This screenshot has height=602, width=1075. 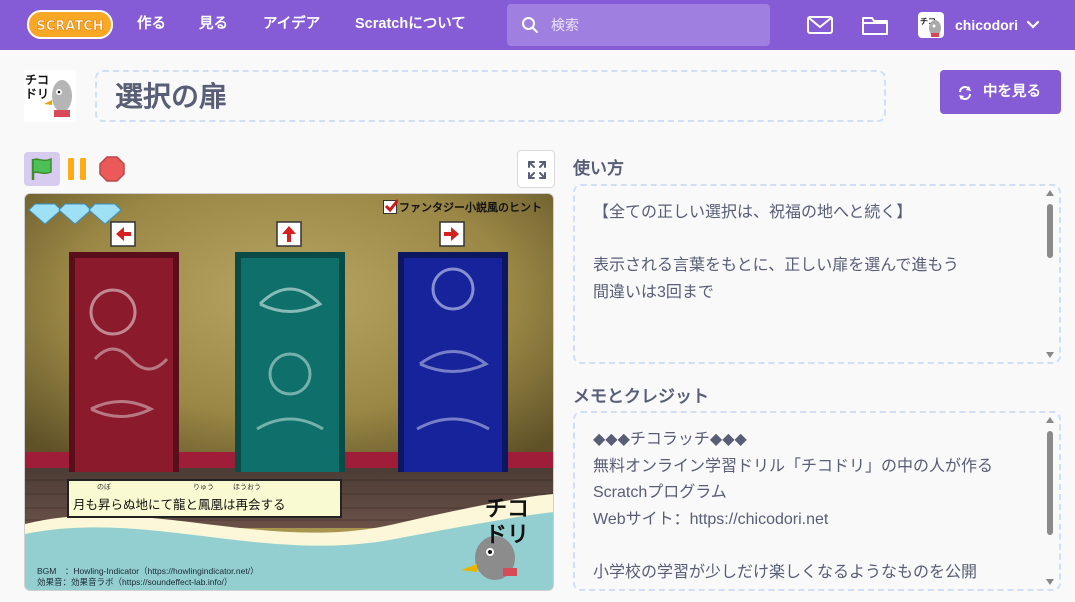 I want to click on search-icon, so click(x=530, y=25).